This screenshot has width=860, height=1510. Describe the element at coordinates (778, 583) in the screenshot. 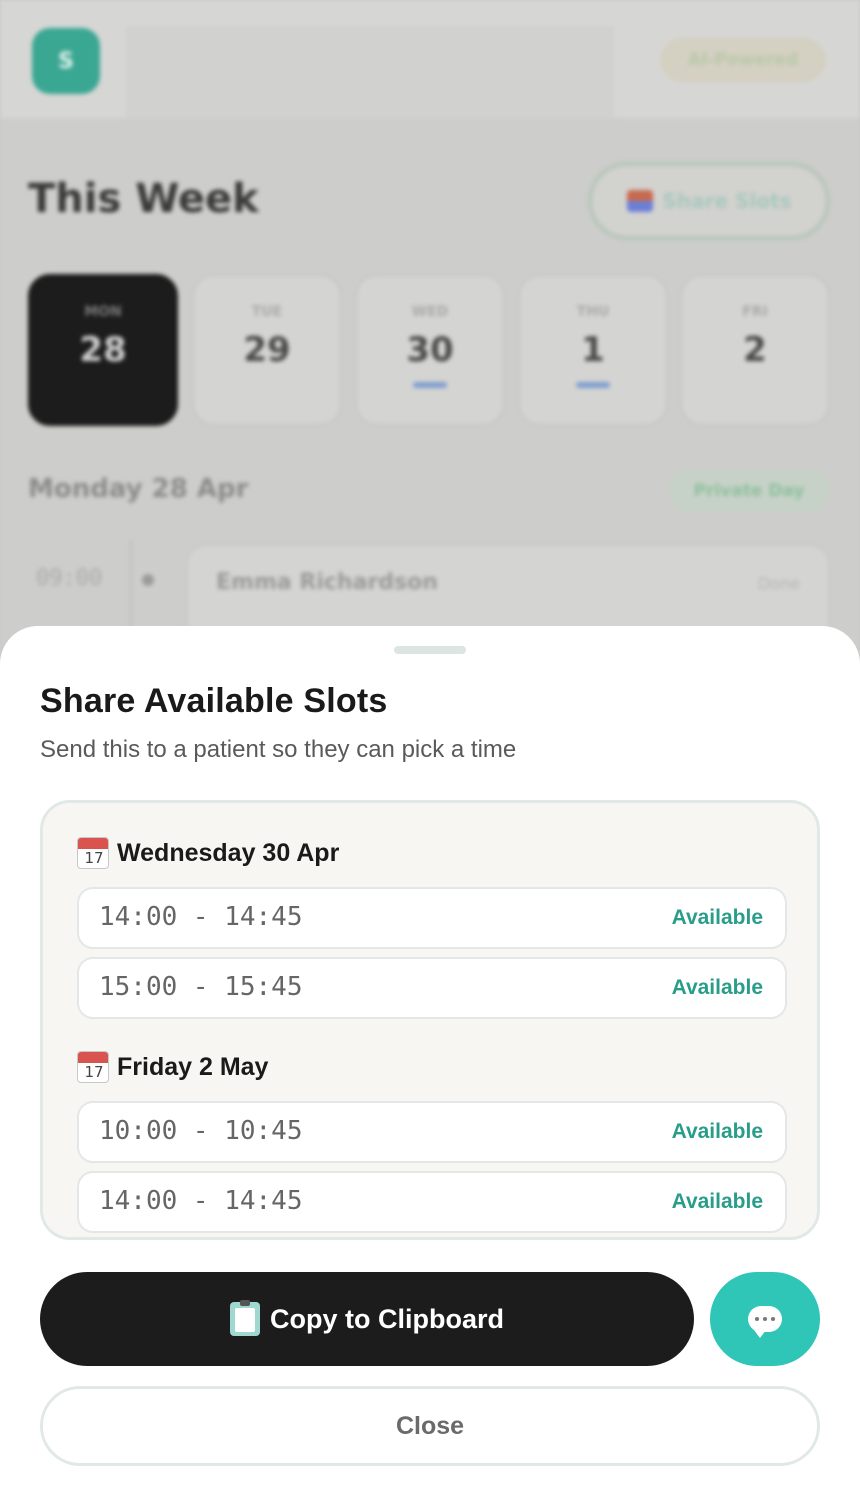

I see `appointment-status: Done` at that location.